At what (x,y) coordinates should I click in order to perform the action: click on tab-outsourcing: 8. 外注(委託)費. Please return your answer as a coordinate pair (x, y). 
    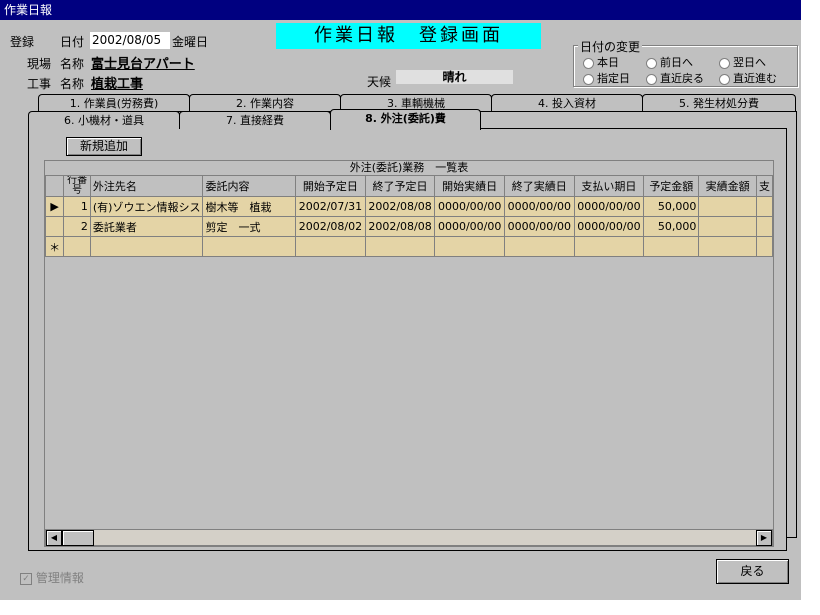
    Looking at the image, I should click on (405, 119).